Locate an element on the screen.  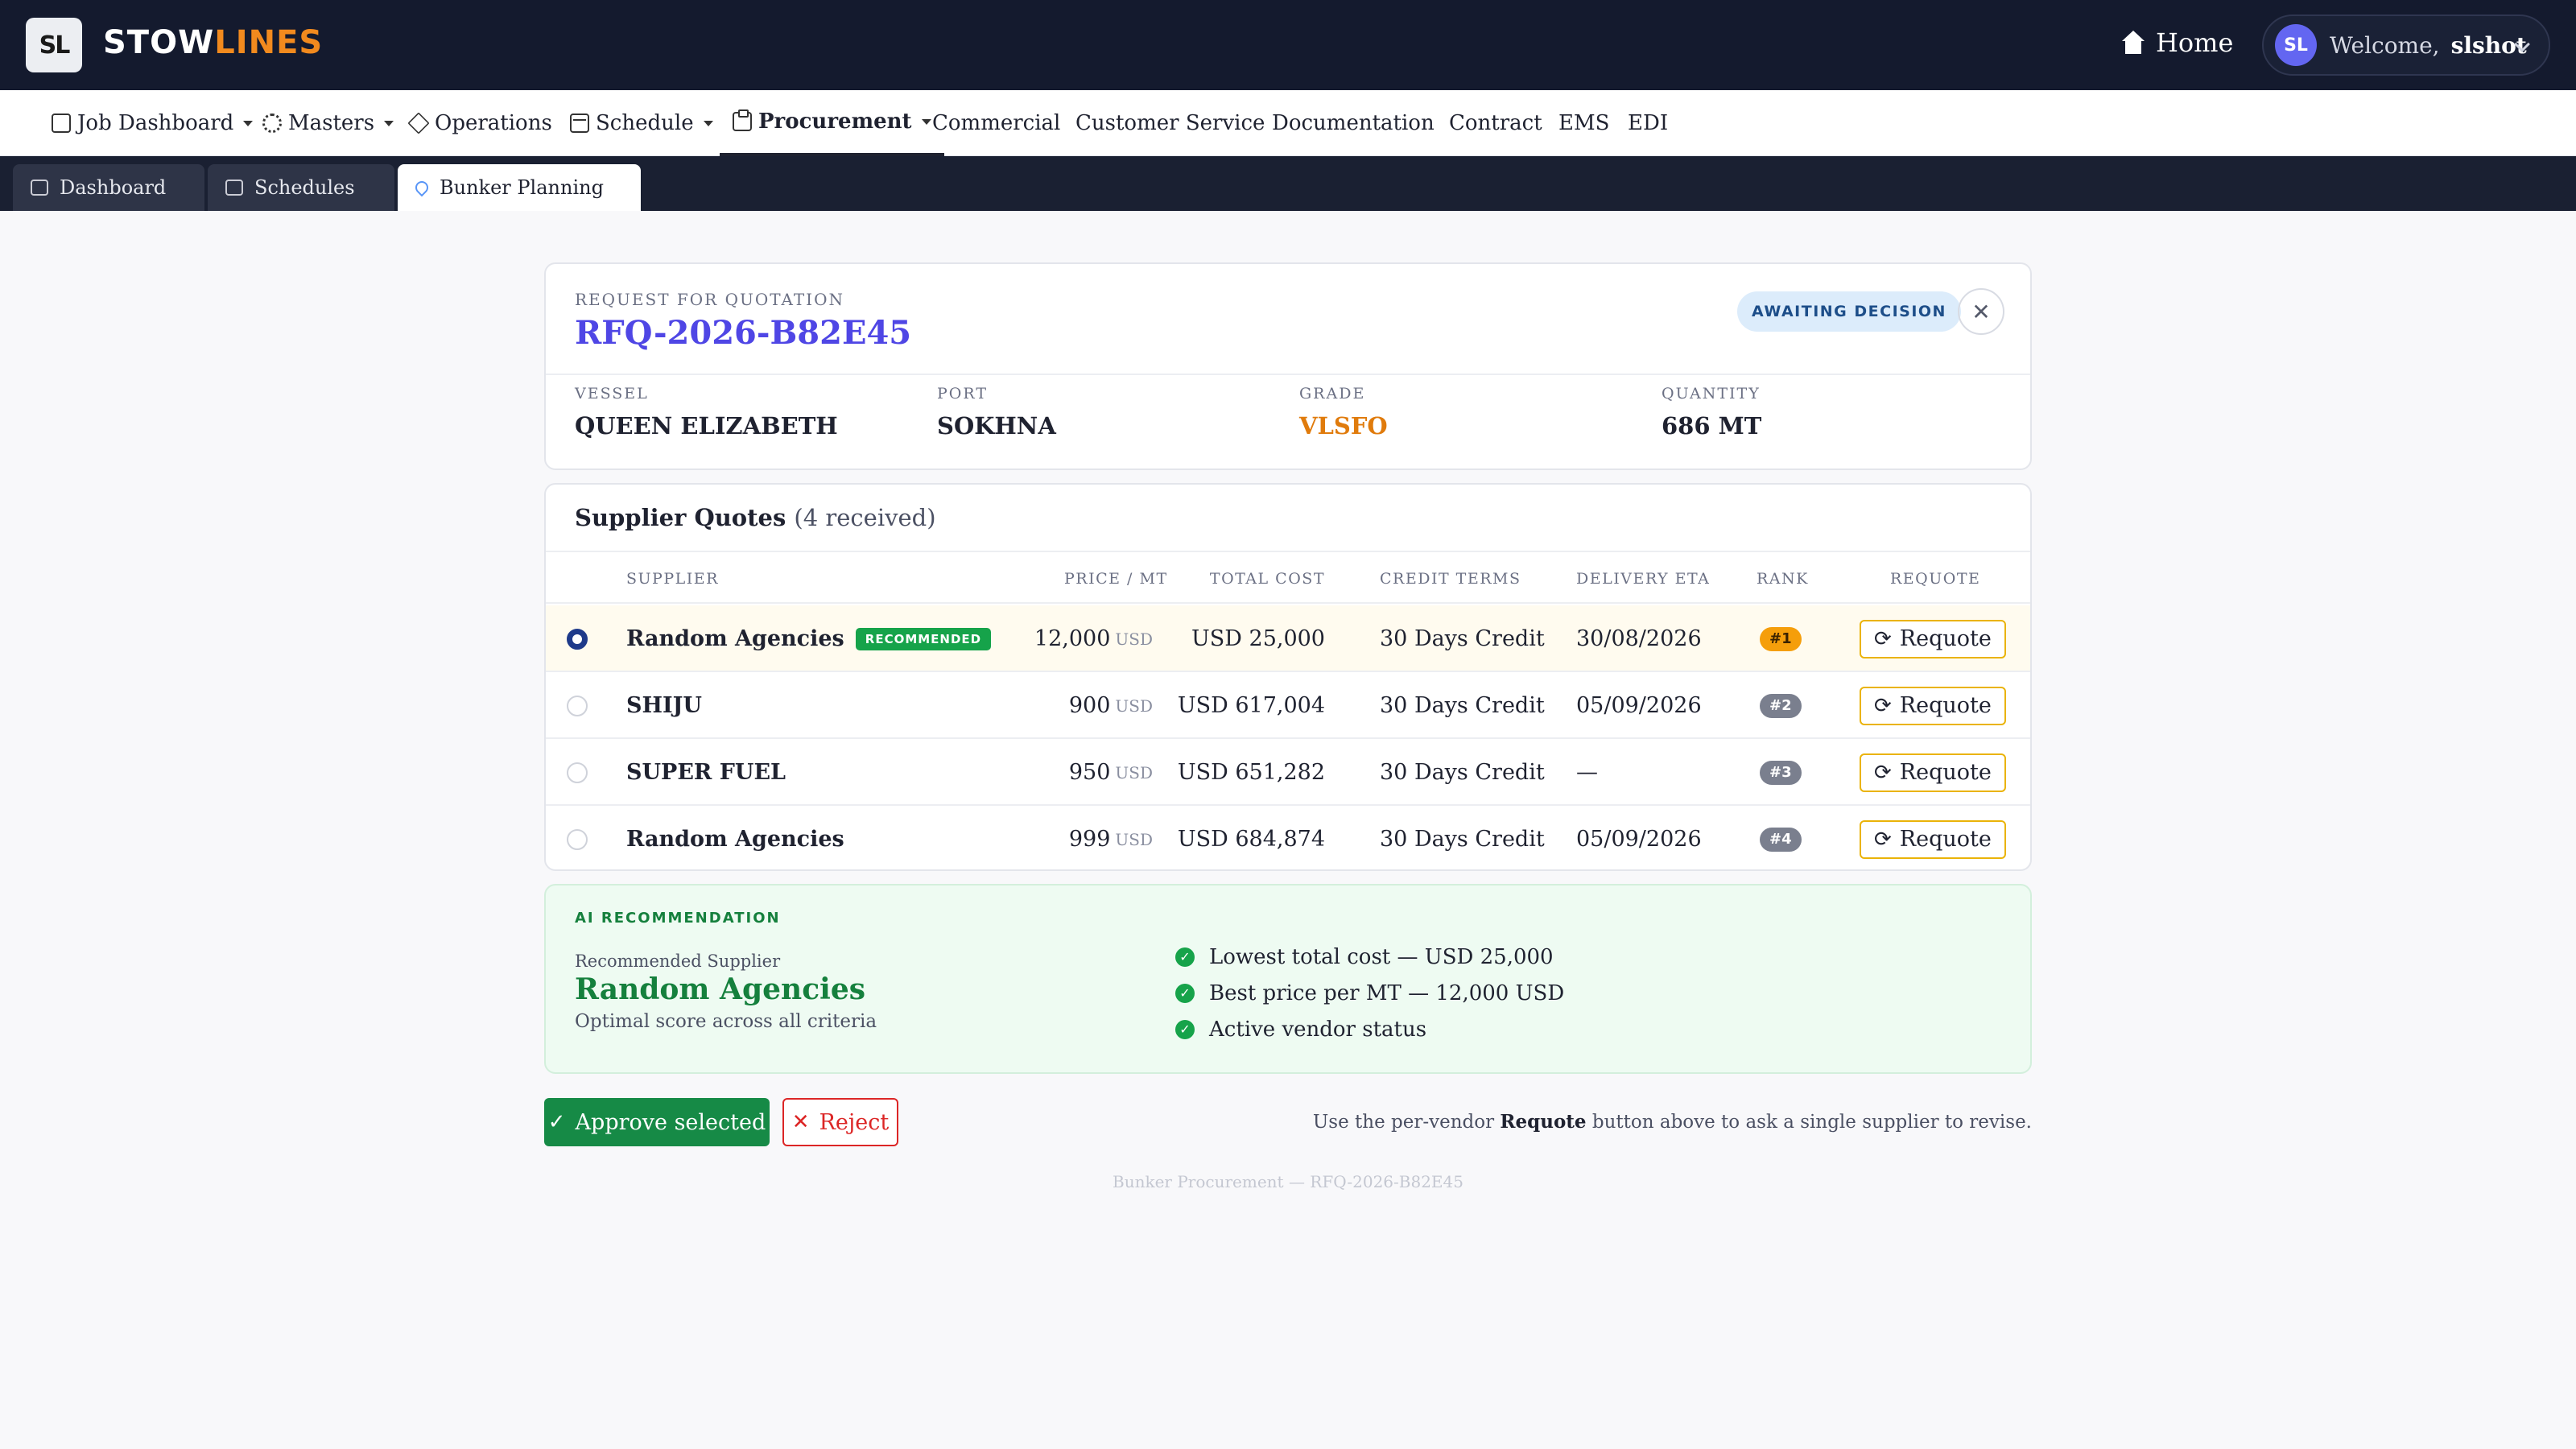
check-circle-icon: ✓ is located at coordinates (1185, 957).